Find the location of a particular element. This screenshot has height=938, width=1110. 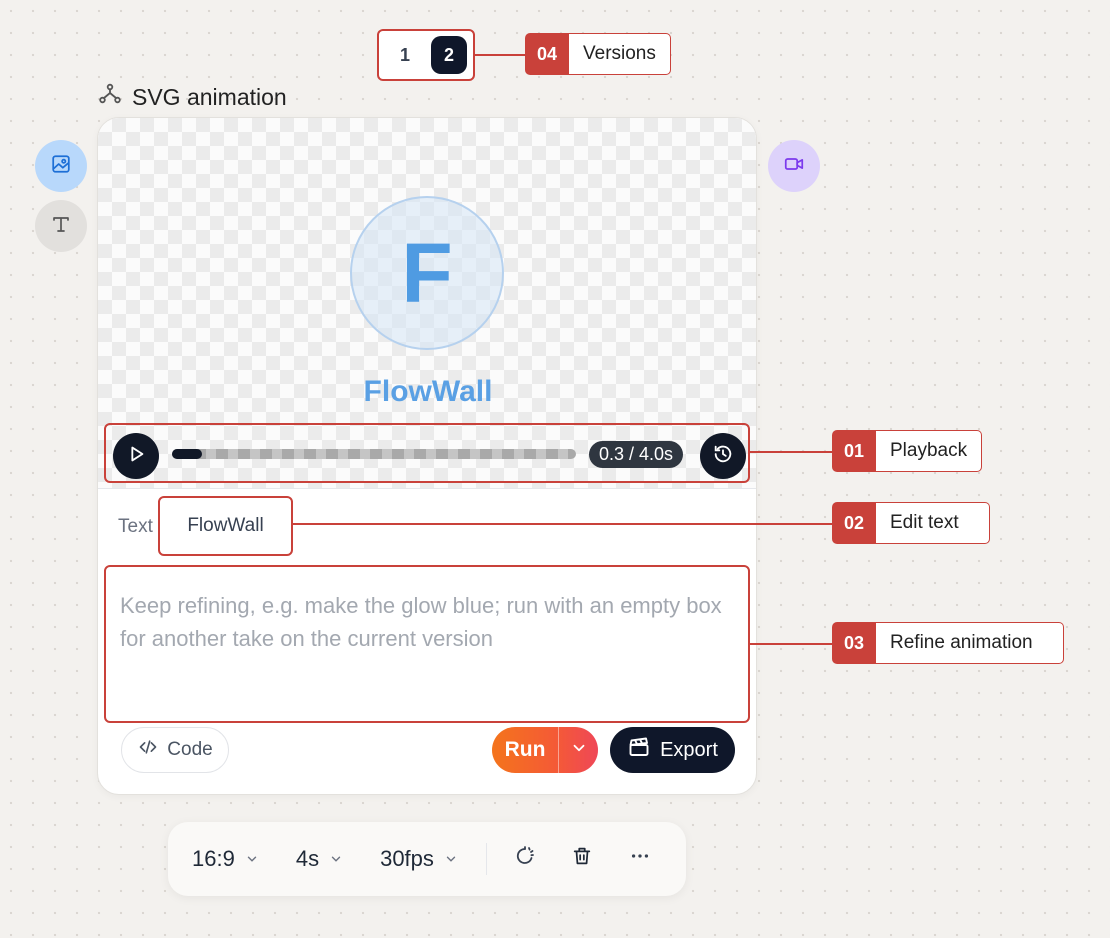

playback-controls: 0.3 / 4.0s is located at coordinates (427, 453).